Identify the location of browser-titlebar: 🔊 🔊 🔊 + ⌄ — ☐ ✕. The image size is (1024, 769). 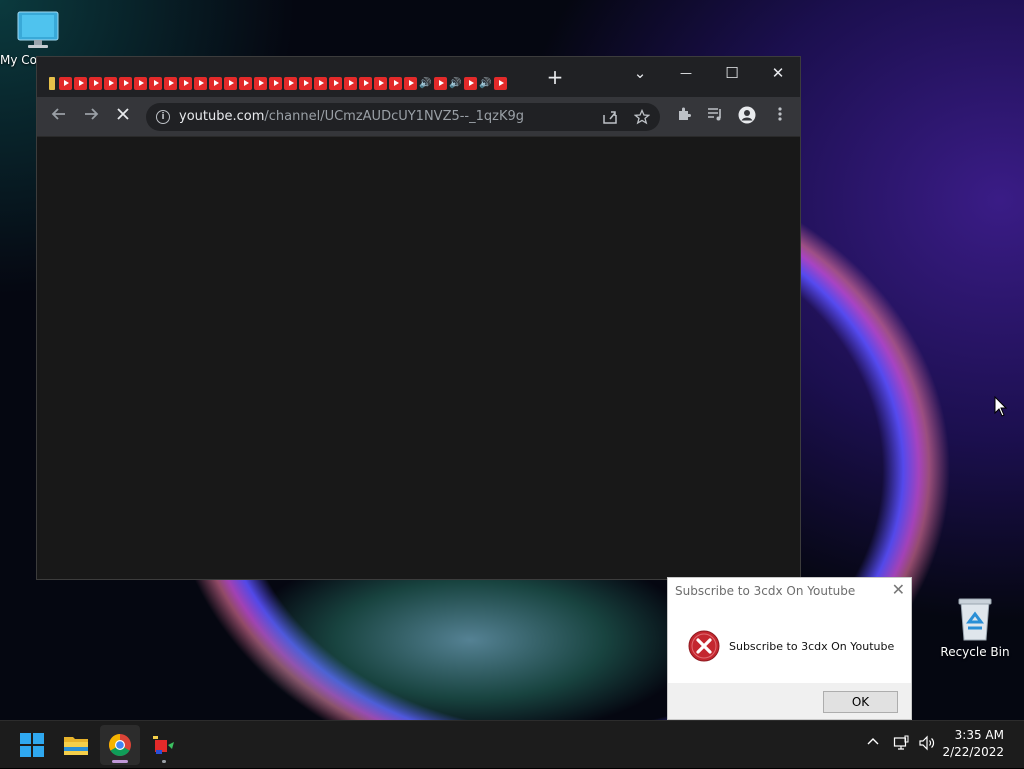
(418, 77).